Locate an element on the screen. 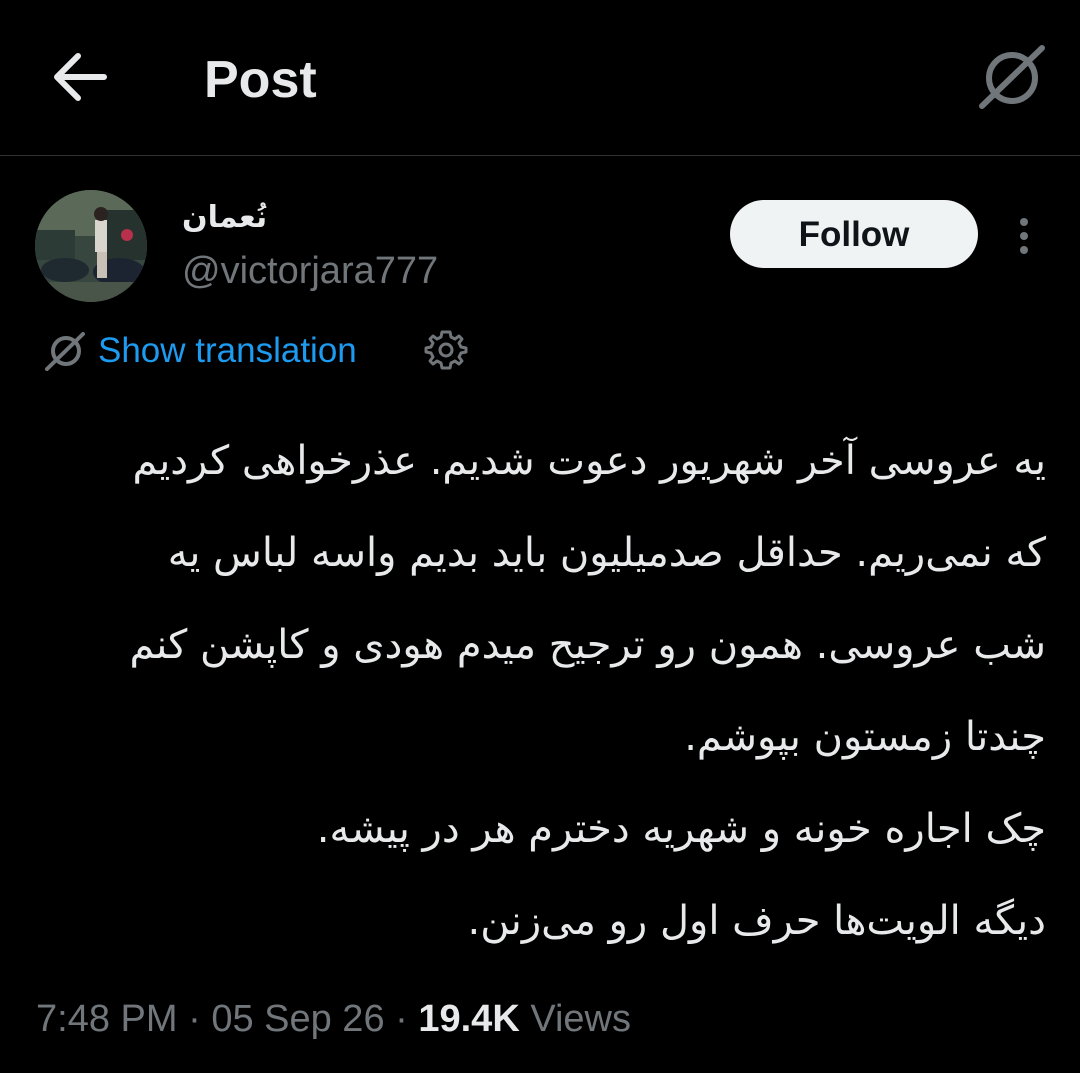  show-translation-link: Show translation is located at coordinates (227, 351).